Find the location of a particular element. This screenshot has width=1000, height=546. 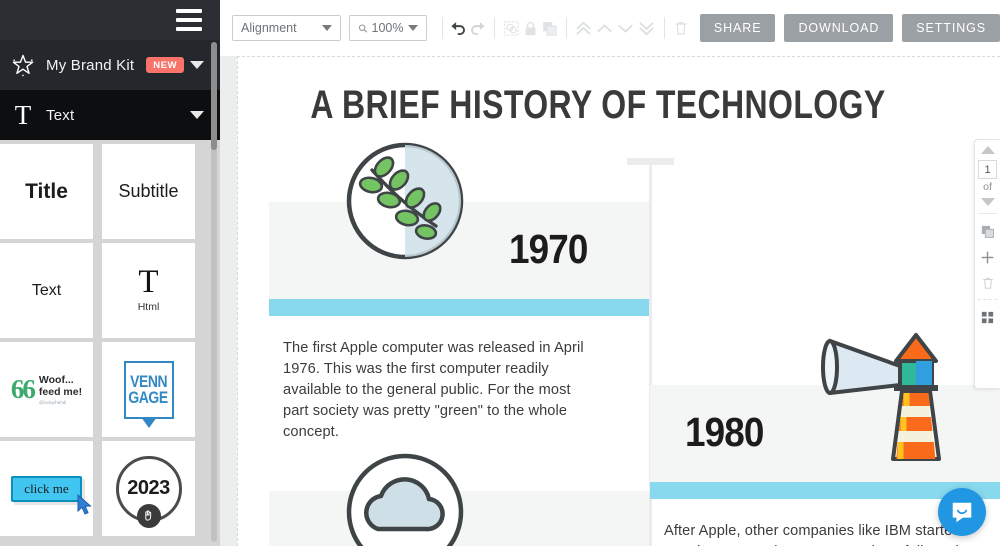

sidebar-item-my-brand-kit: My Brand Kit NEW is located at coordinates (110, 65).